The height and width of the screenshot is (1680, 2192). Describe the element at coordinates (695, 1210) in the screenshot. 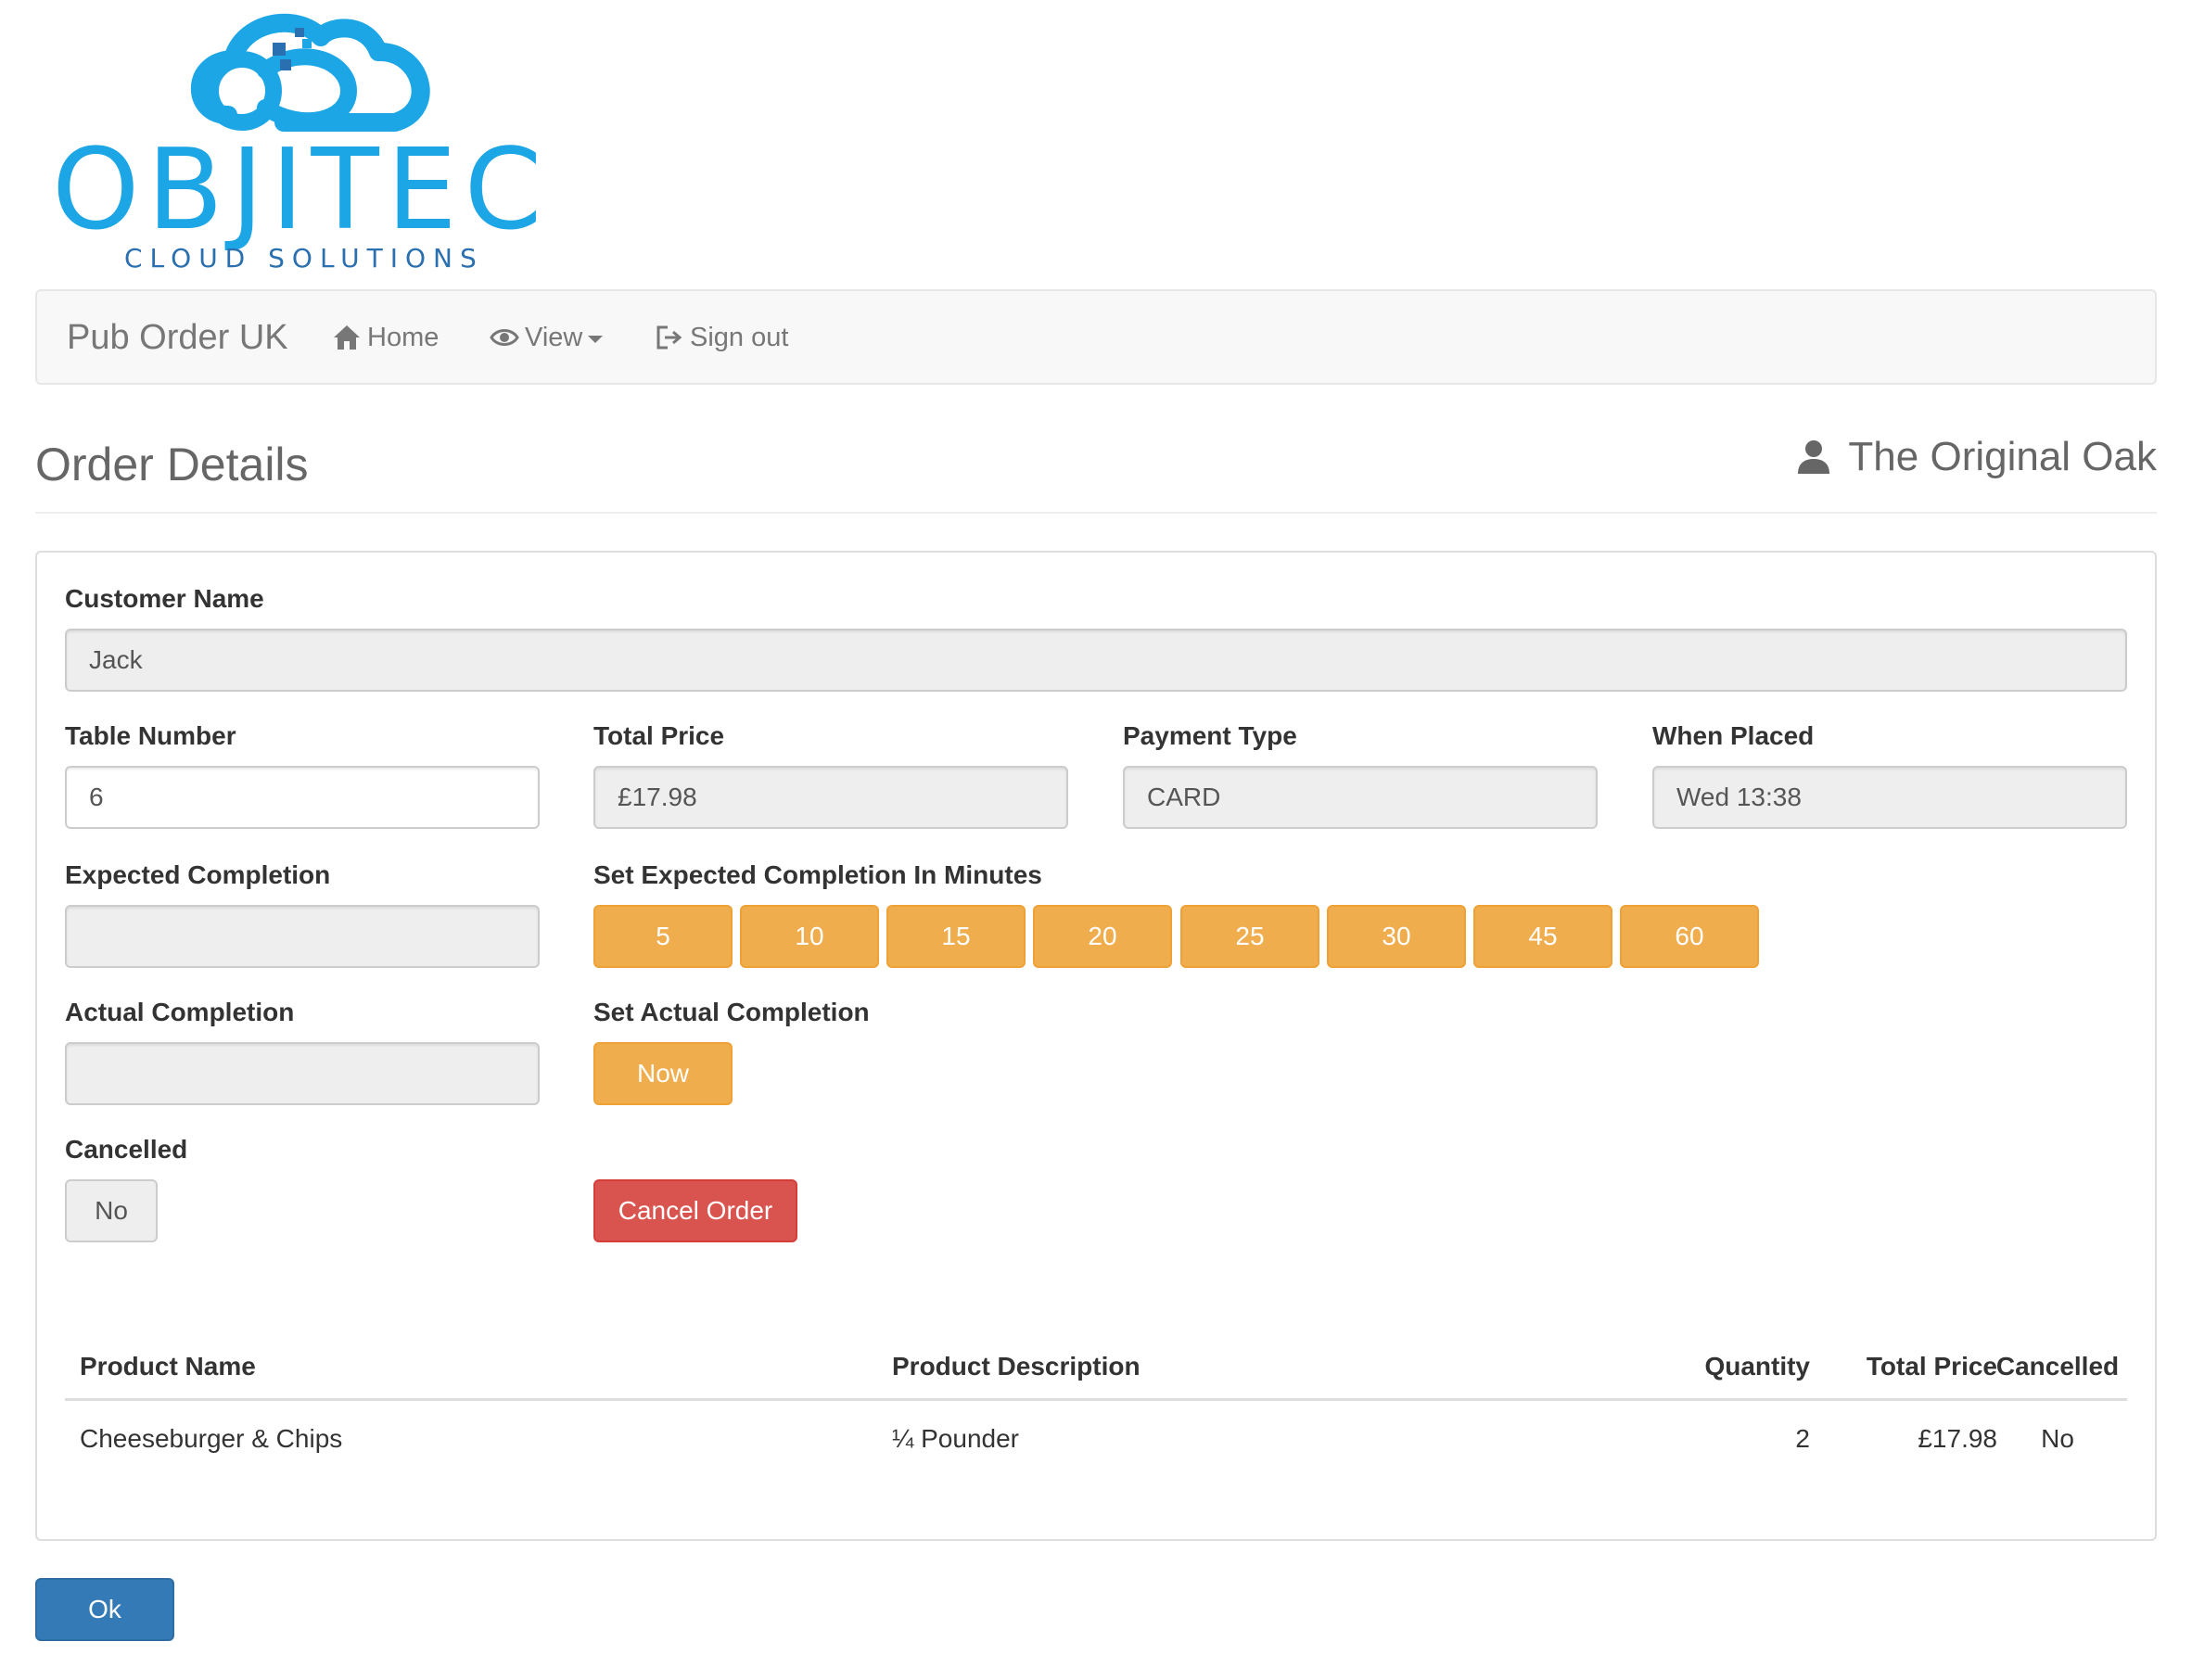

I see `cancel-order-button: Cancel Order` at that location.